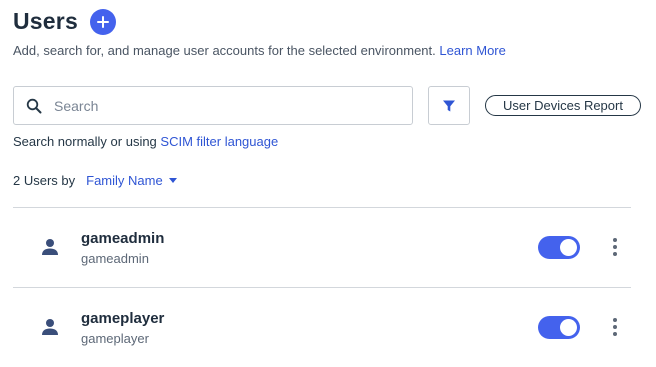 The image size is (656, 367). I want to click on search-hint-text: Search normally or using, so click(85, 141).